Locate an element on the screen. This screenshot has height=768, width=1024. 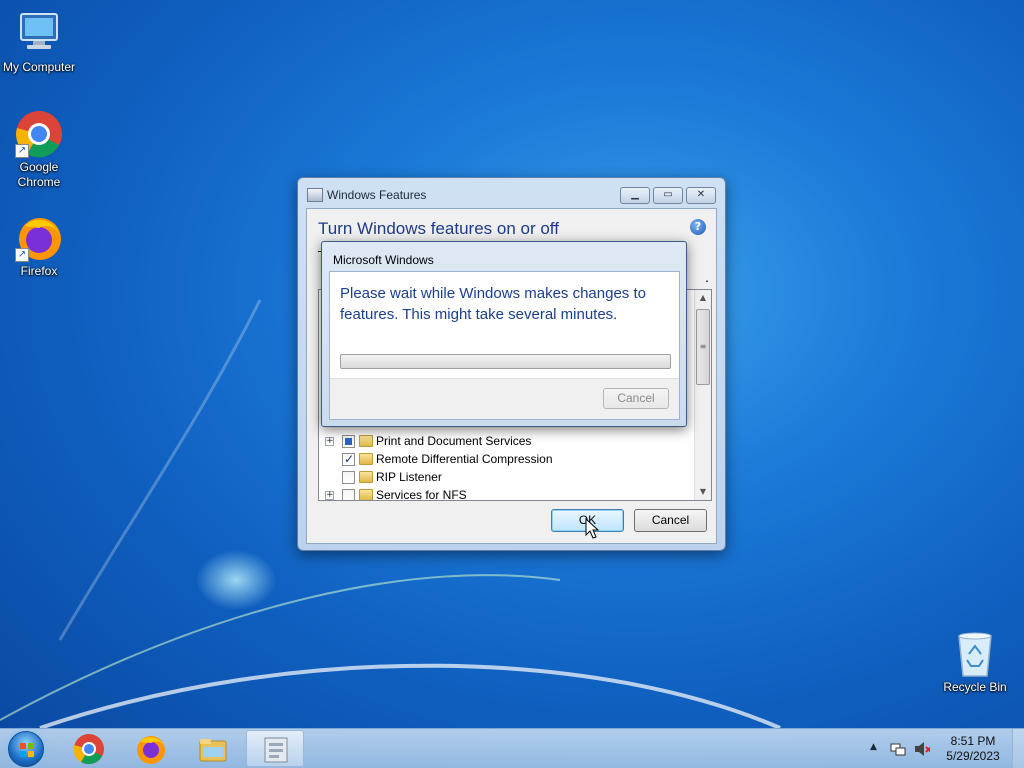
page-title: Turn Windows features on or off is located at coordinates (438, 228).